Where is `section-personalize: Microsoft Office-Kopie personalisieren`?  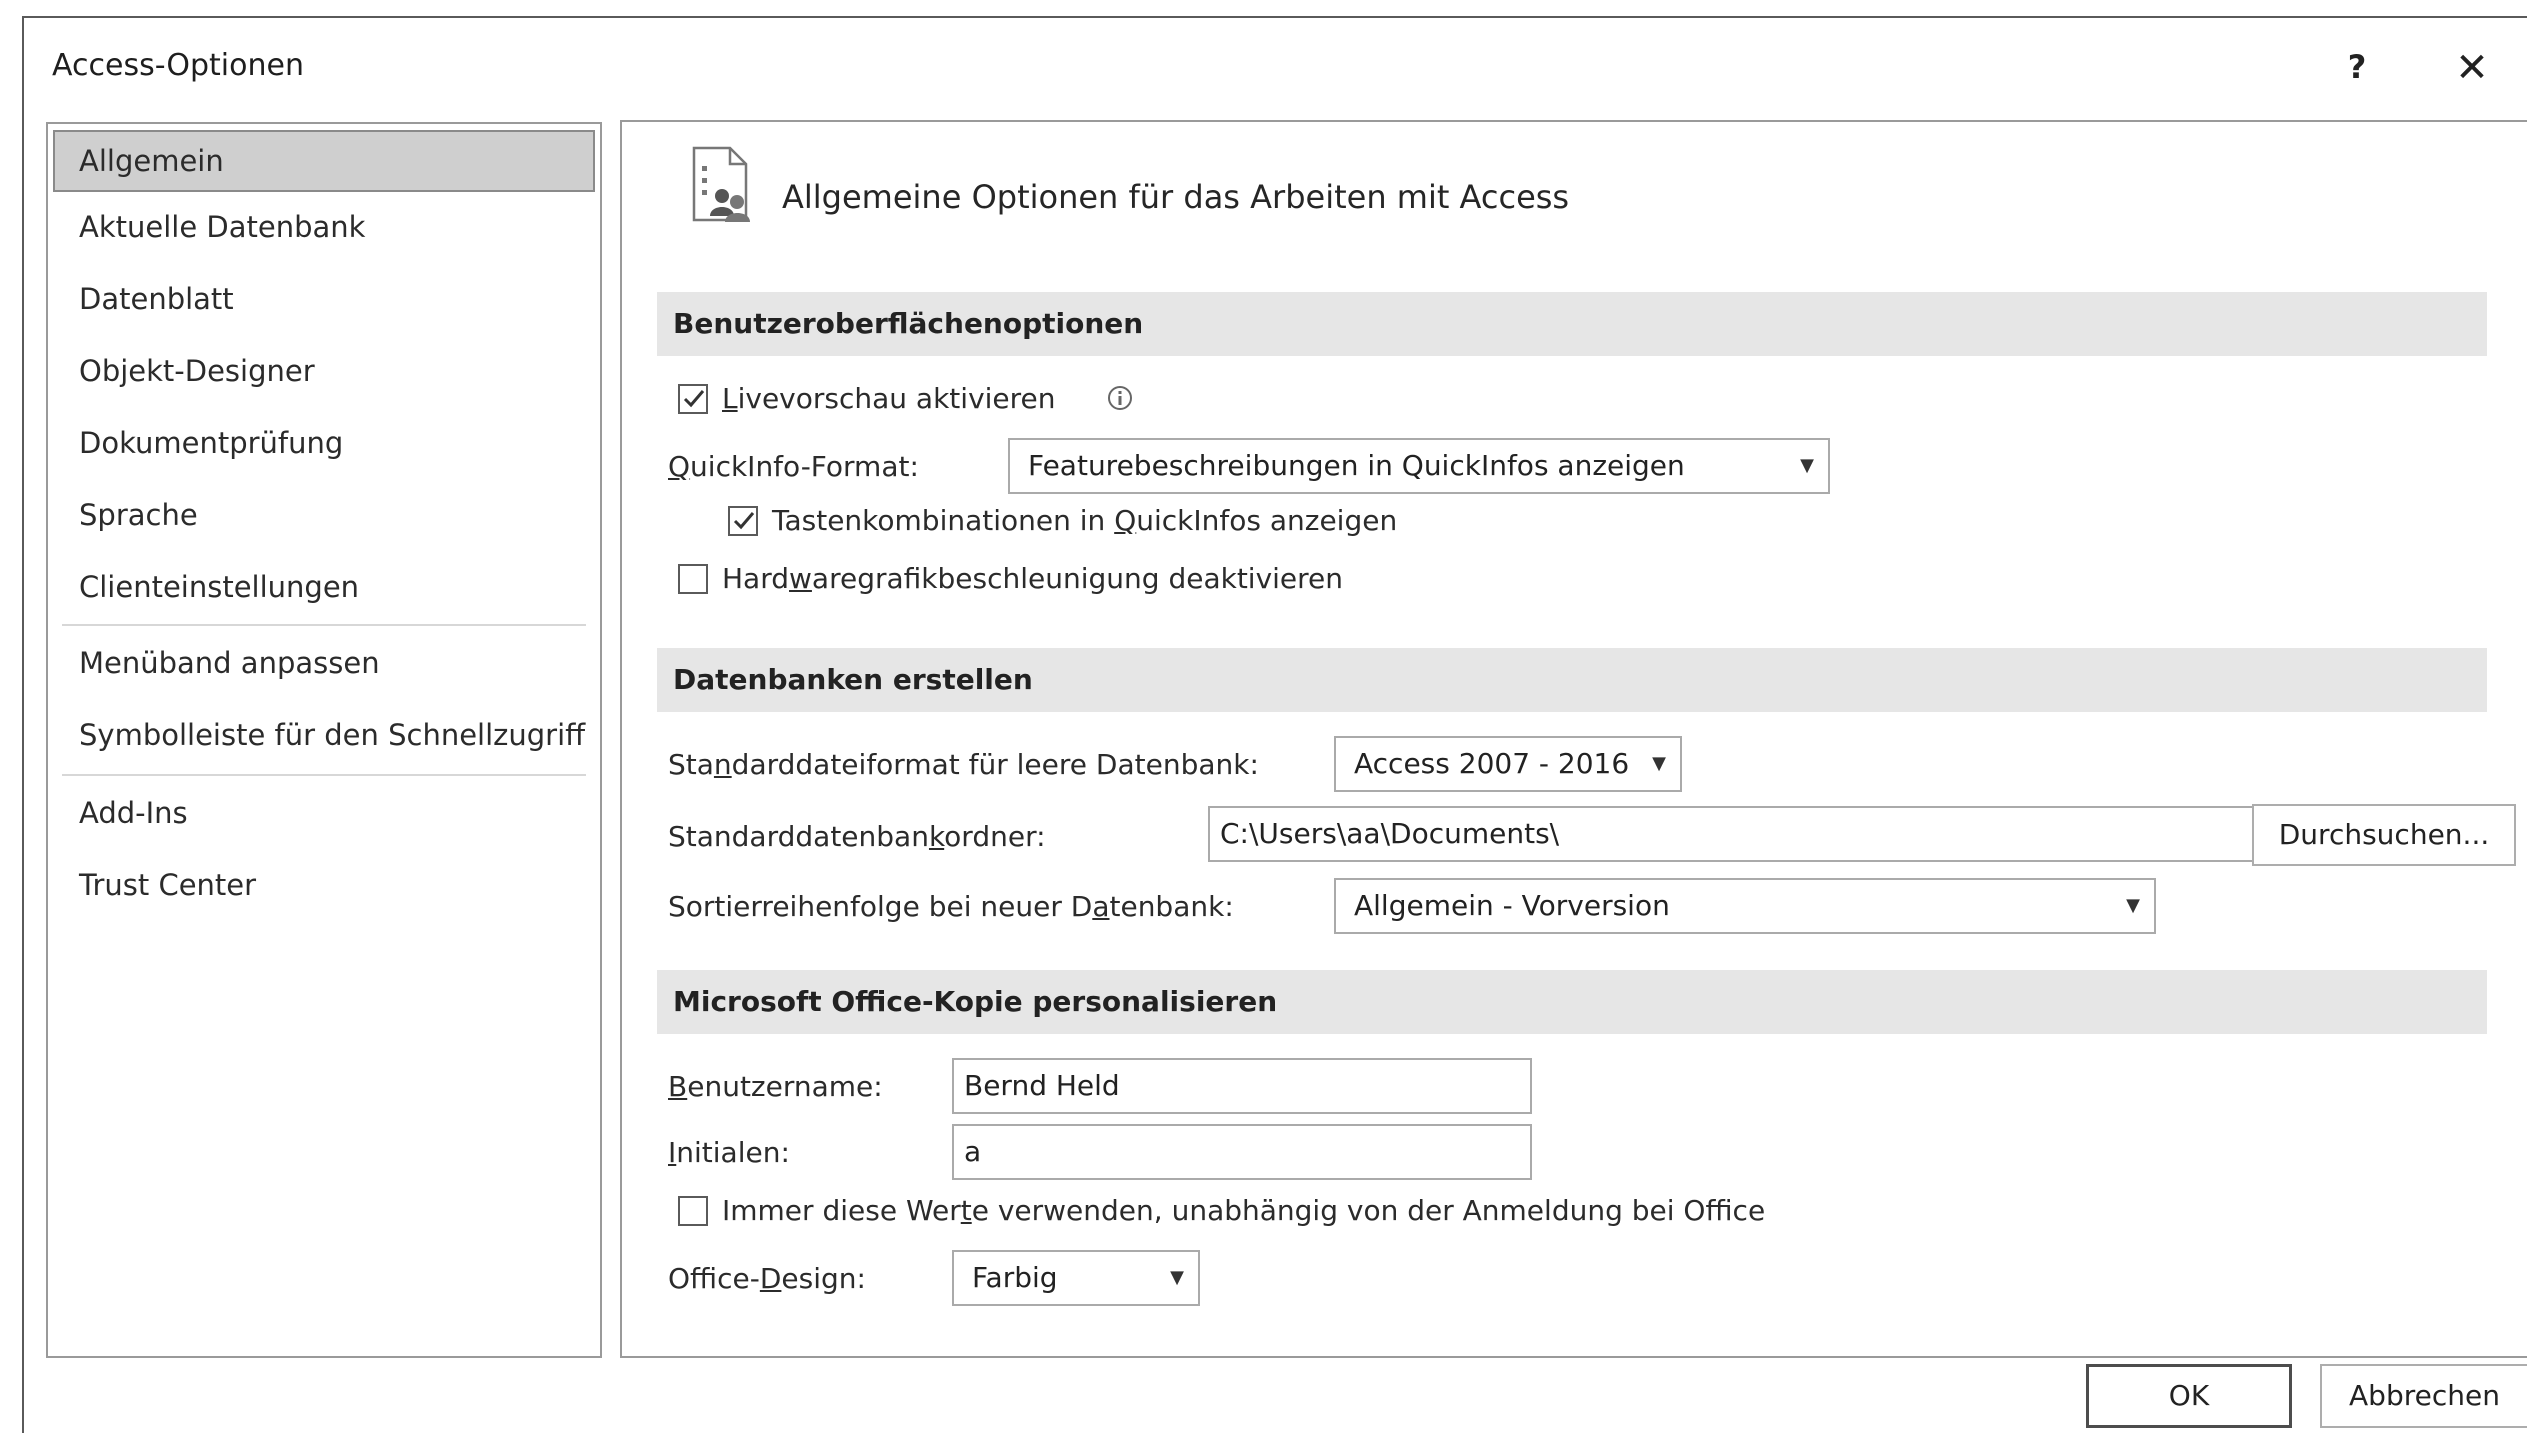
section-personalize: Microsoft Office-Kopie personalisieren is located at coordinates (1572, 1002).